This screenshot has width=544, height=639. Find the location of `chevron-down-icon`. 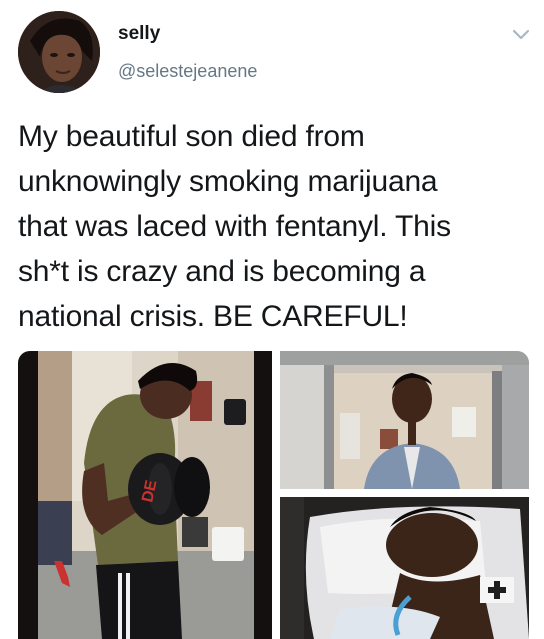

chevron-down-icon is located at coordinates (521, 34).